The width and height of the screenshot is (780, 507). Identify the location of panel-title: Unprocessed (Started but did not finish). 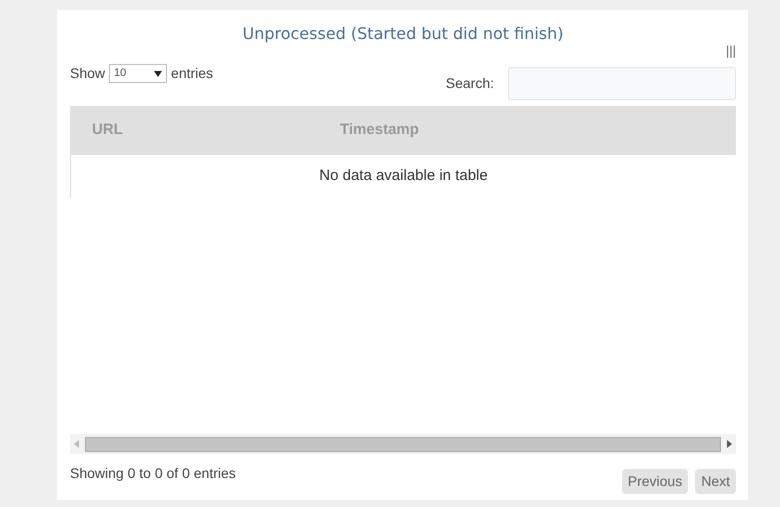
(402, 34).